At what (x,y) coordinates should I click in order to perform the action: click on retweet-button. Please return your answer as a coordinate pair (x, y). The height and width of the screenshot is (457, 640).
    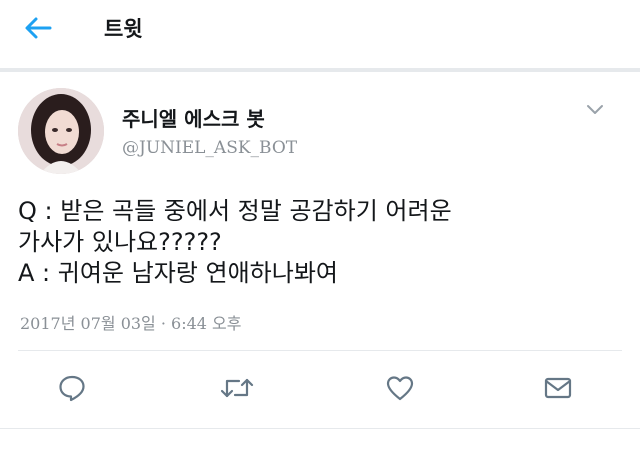
    Looking at the image, I should click on (237, 388).